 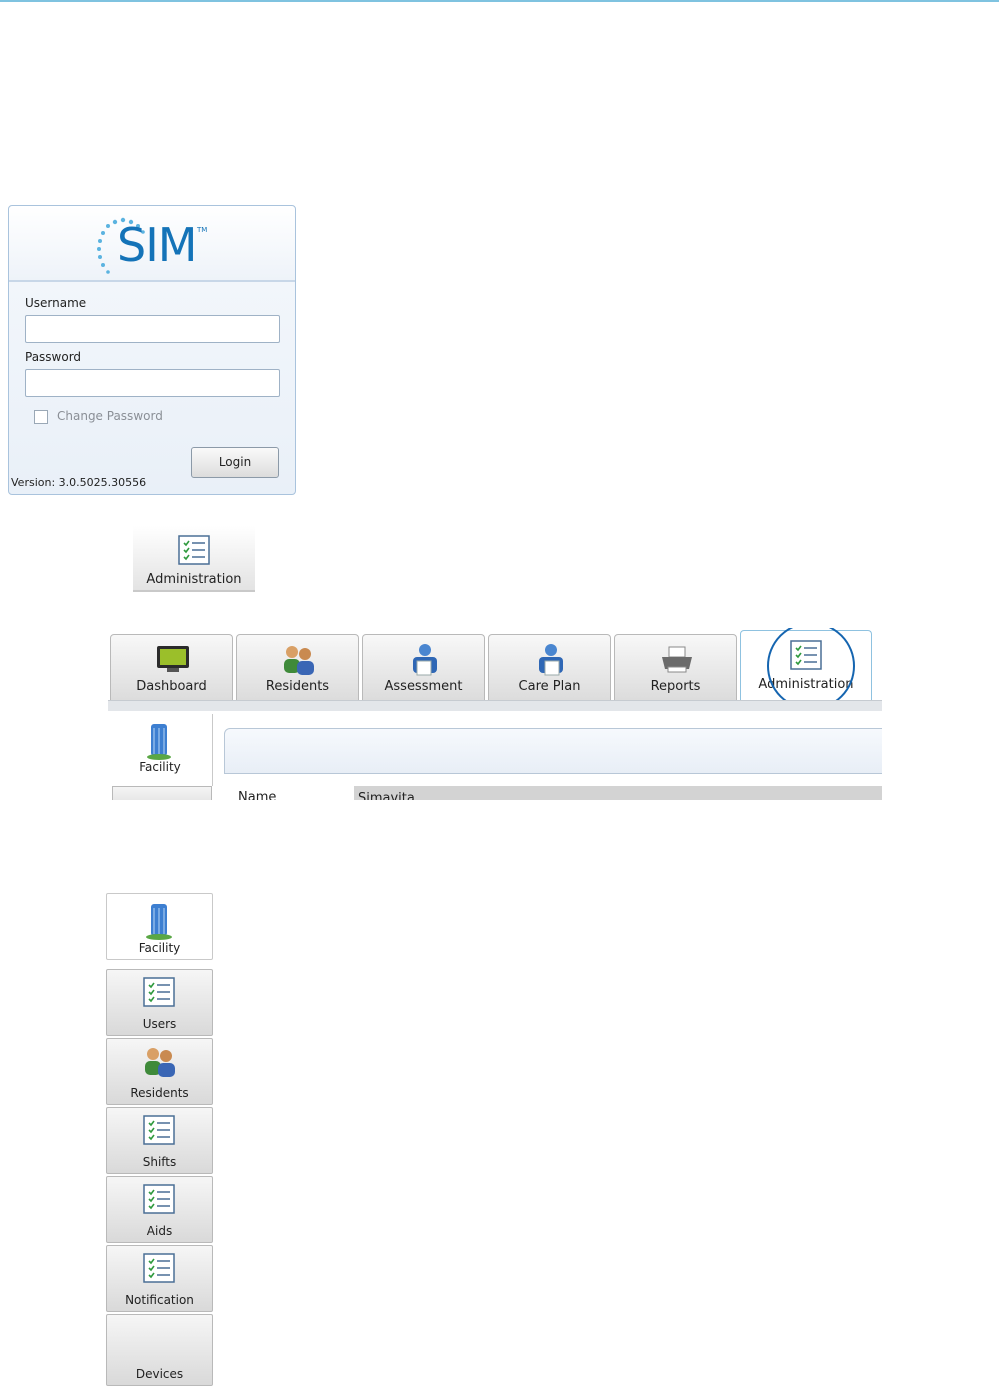 What do you see at coordinates (173, 659) in the screenshot?
I see `monitor-icon` at bounding box center [173, 659].